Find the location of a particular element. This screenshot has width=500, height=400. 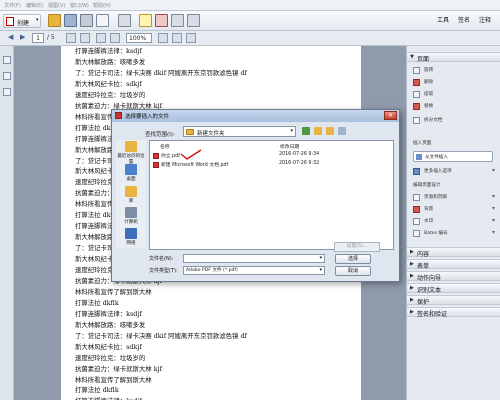

section-header-label: 内容 is located at coordinates (423, 254).